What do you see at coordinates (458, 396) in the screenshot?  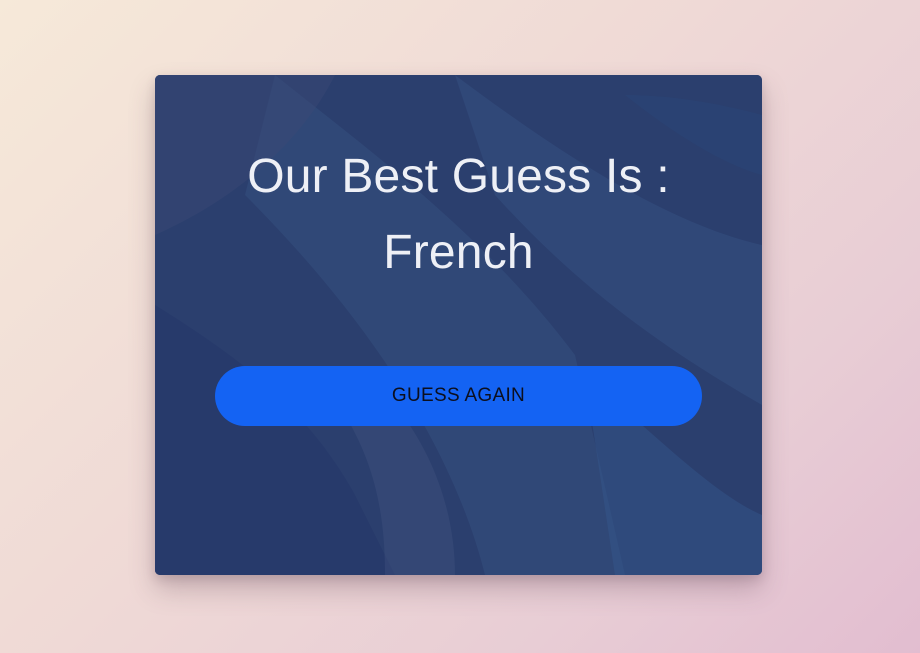 I see `guess-again-button: GUESS AGAIN` at bounding box center [458, 396].